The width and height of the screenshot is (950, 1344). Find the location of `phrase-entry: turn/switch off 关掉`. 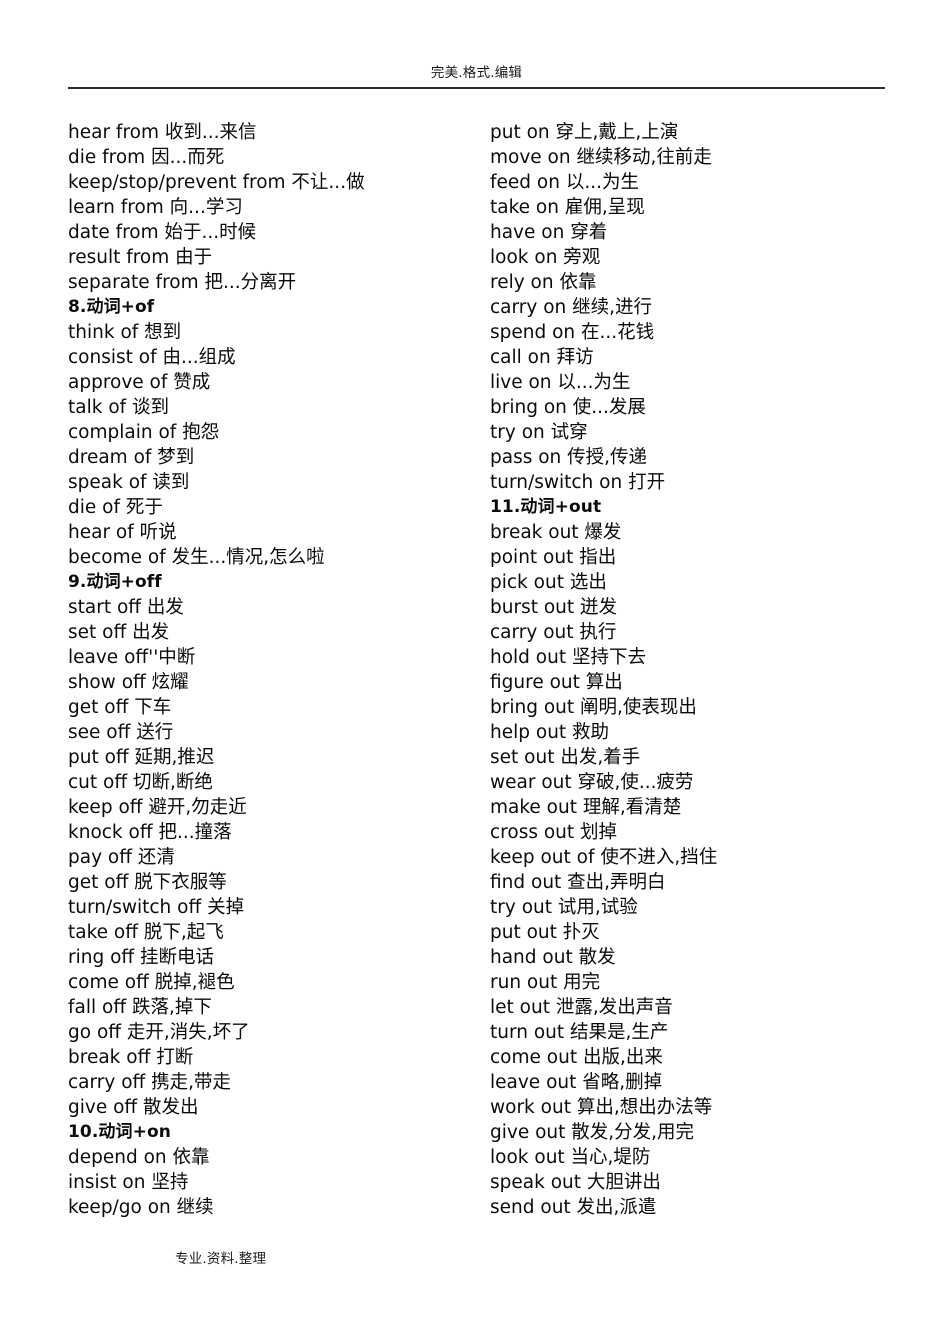

phrase-entry: turn/switch off 关掉 is located at coordinates (156, 907).